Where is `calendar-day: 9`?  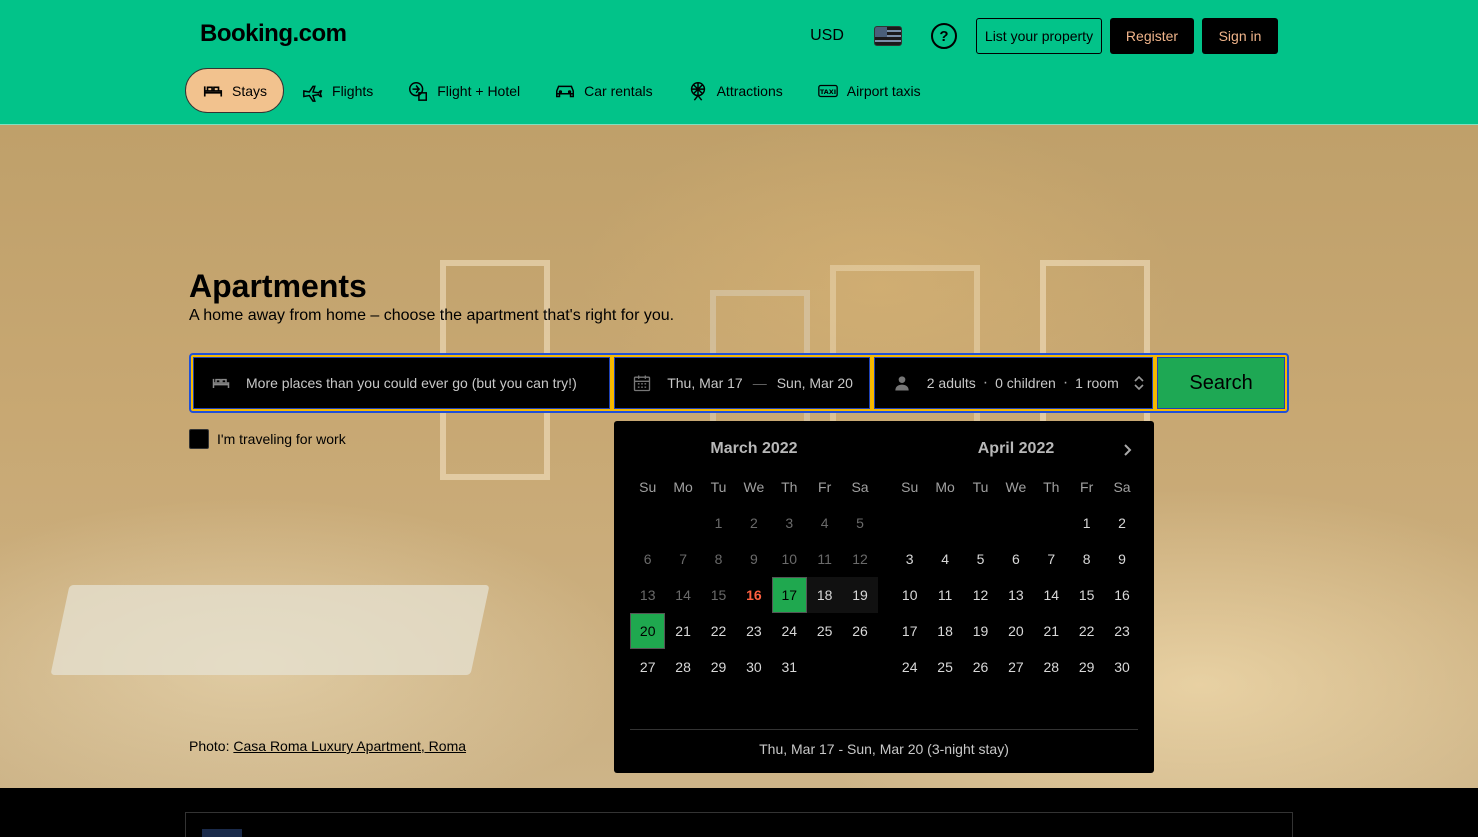 calendar-day: 9 is located at coordinates (1121, 559).